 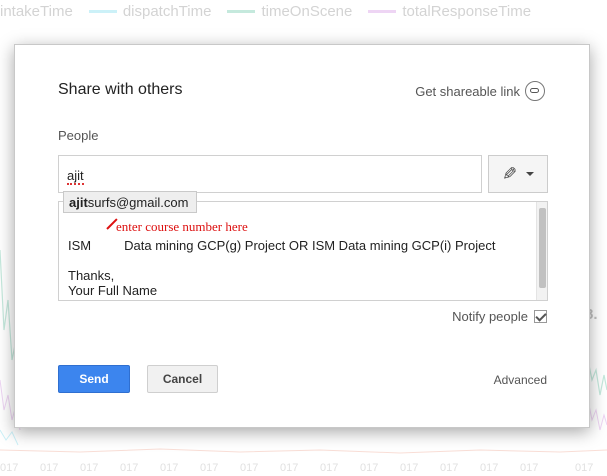 I want to click on scrollbar-thumb, so click(x=542, y=248).